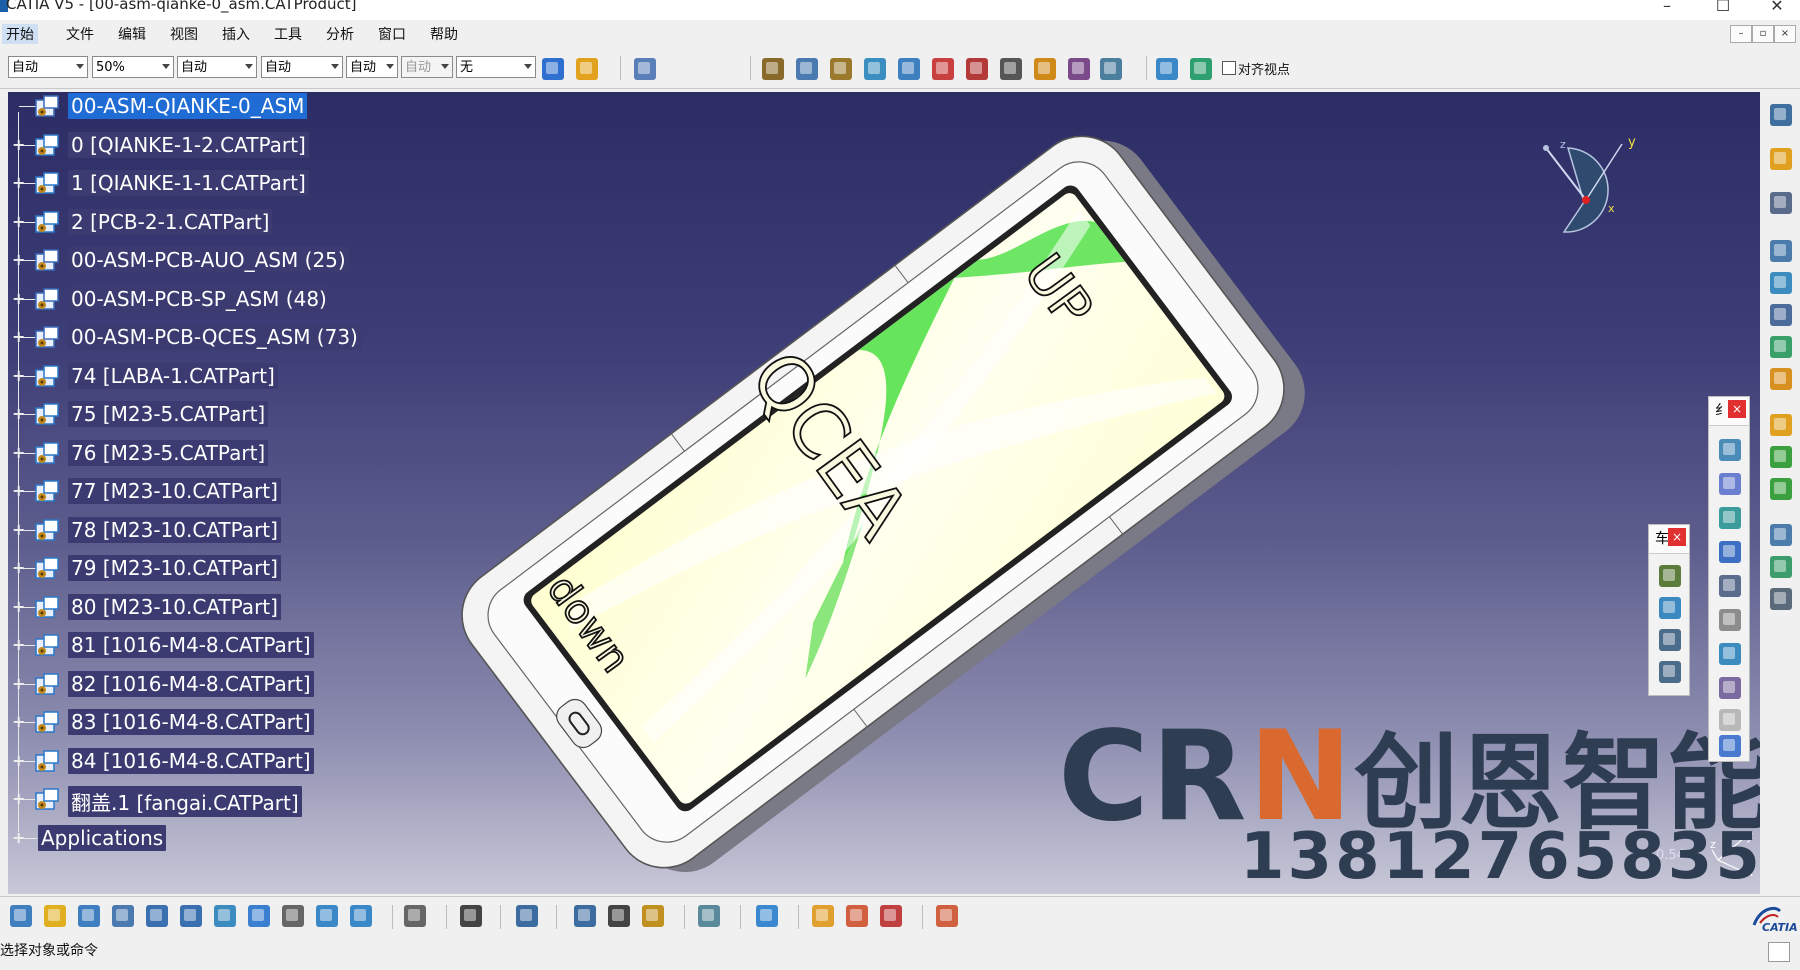 The width and height of the screenshot is (1800, 970). I want to click on catalog-icon, so click(1781, 535).